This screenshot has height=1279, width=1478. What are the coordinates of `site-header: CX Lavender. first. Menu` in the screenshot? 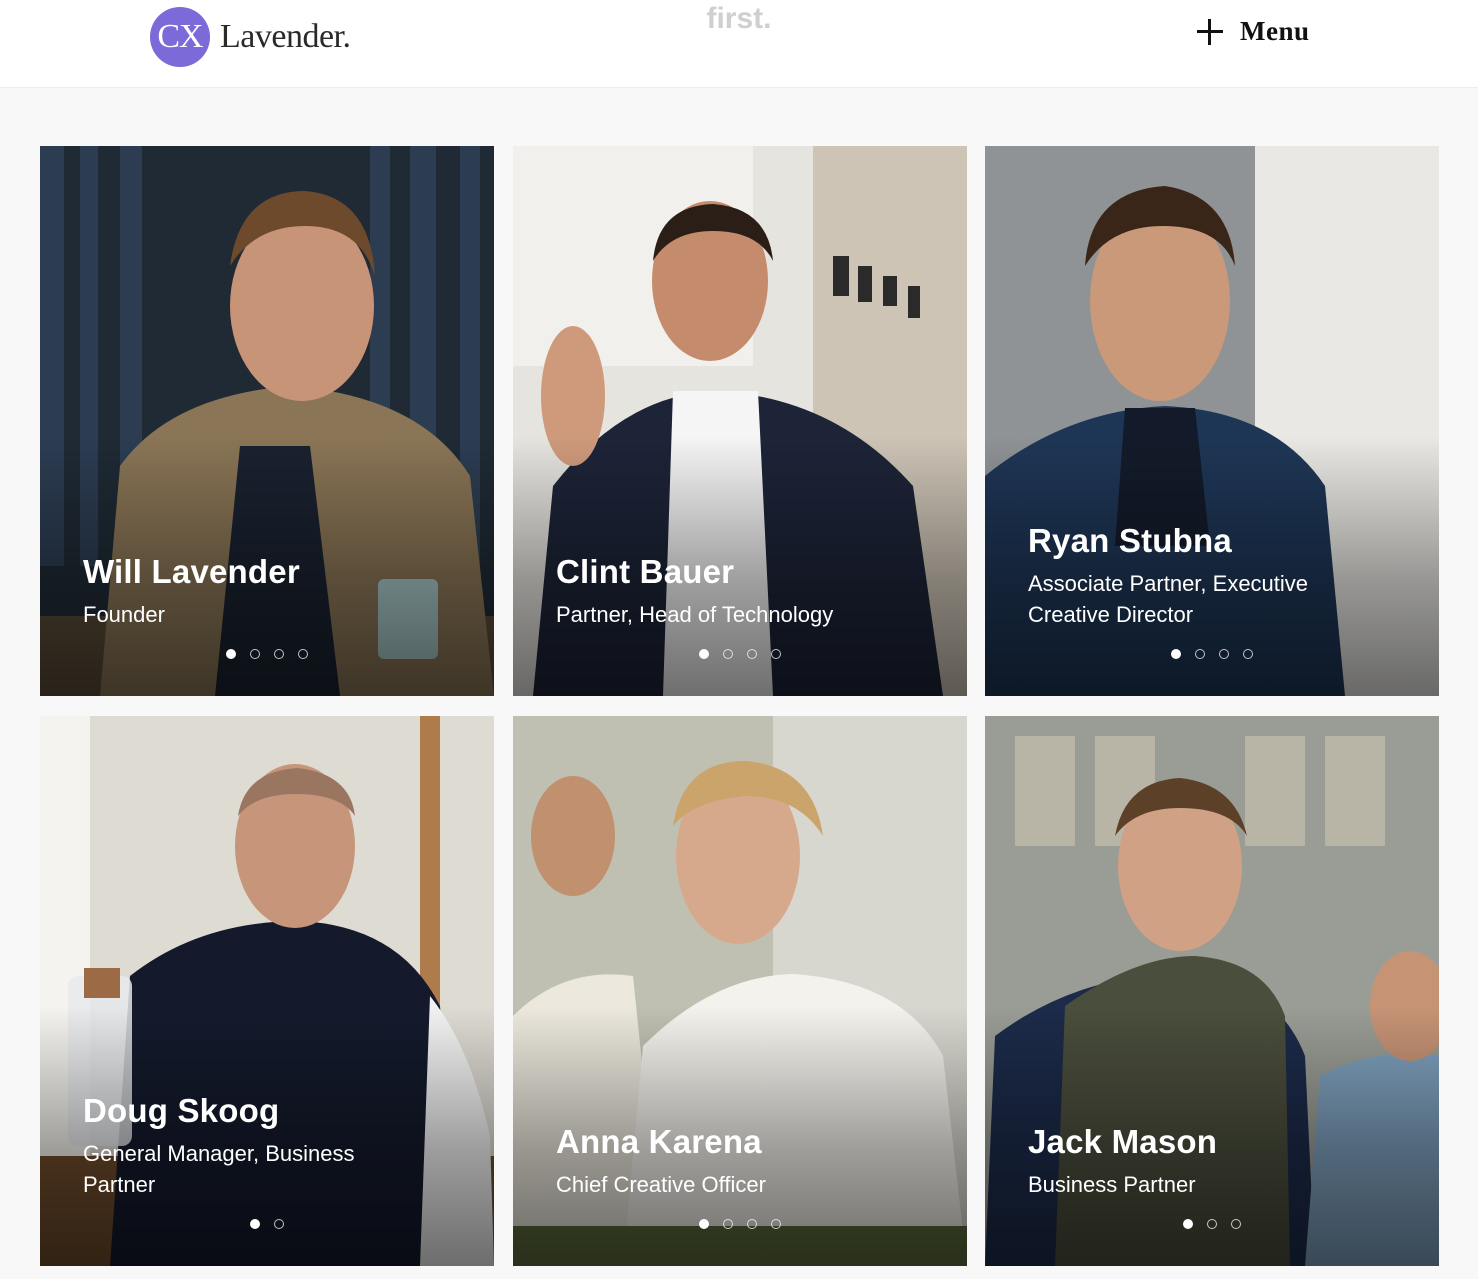 It's located at (739, 44).